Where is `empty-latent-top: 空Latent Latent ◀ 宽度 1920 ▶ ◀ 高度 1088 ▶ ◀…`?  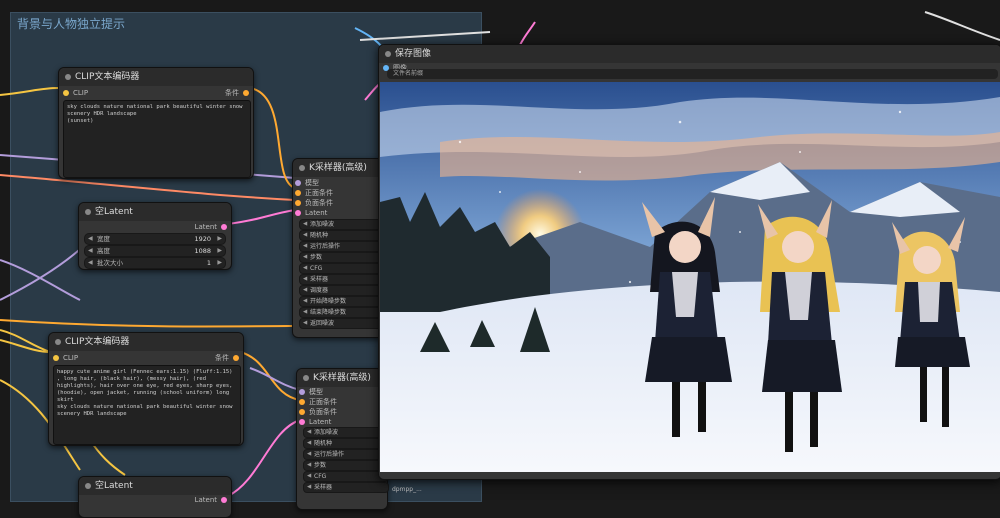 empty-latent-top: 空Latent Latent ◀ 宽度 1920 ▶ ◀ 高度 1088 ▶ ◀… is located at coordinates (155, 236).